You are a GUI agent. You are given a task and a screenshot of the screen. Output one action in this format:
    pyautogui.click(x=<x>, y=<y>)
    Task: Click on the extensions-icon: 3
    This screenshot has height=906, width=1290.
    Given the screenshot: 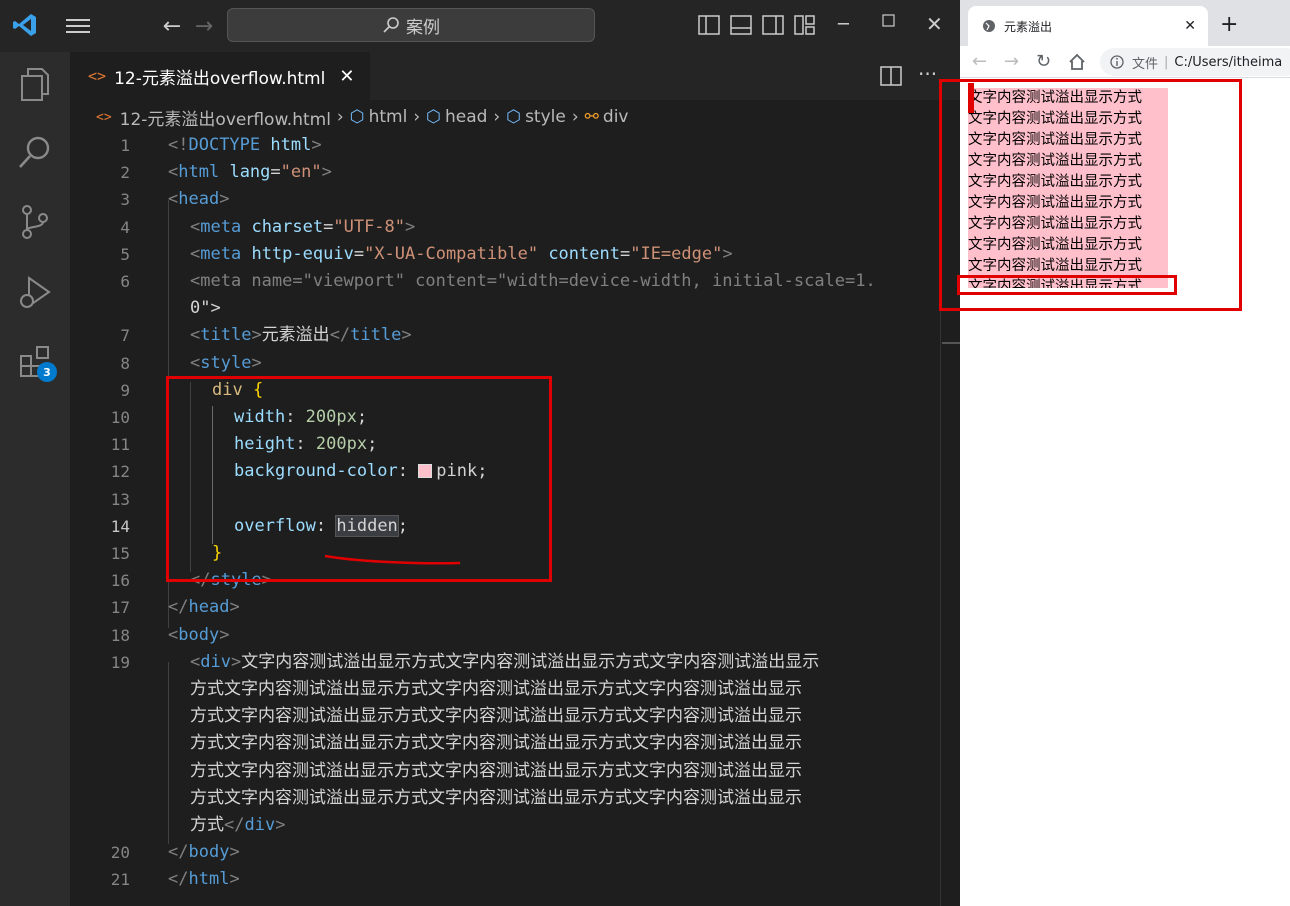 What is the action you would take?
    pyautogui.click(x=37, y=362)
    